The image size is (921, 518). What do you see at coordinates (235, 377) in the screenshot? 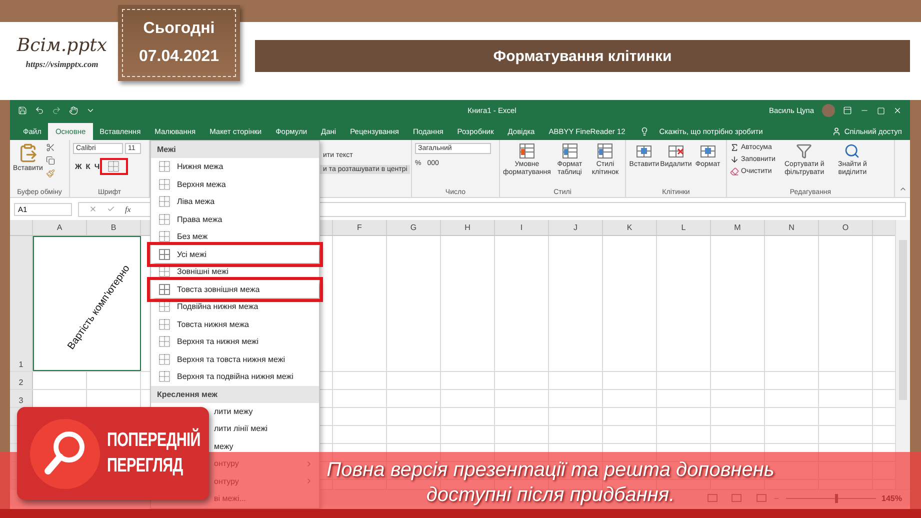
I see `menu-item: Верхня та подвійна нижня межі` at bounding box center [235, 377].